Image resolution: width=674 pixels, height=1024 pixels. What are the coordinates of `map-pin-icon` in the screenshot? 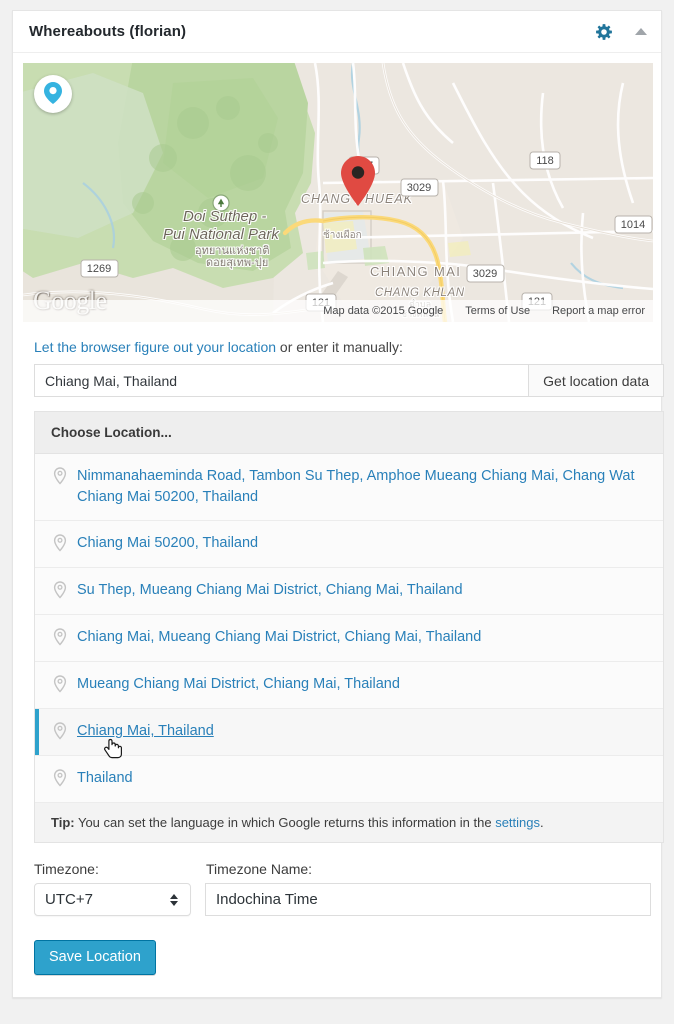 It's located at (53, 94).